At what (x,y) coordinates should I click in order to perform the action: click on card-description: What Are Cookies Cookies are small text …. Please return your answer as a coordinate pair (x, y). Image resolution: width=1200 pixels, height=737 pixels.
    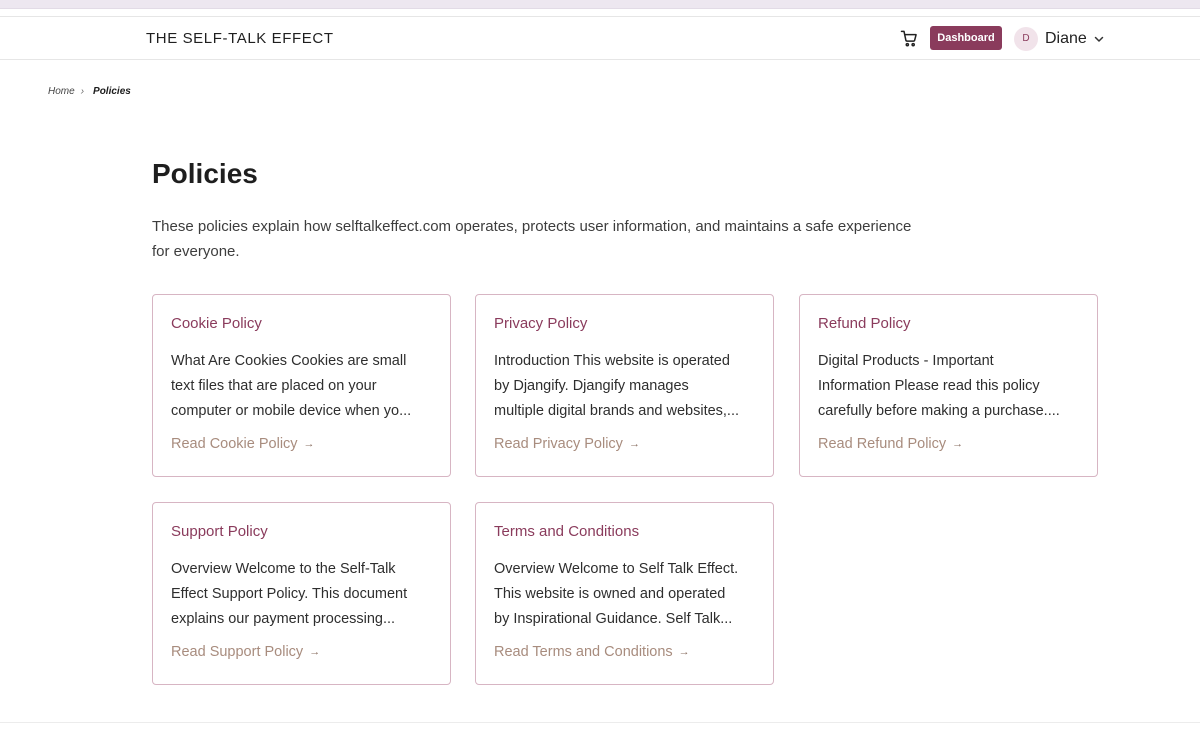
    Looking at the image, I should click on (301, 386).